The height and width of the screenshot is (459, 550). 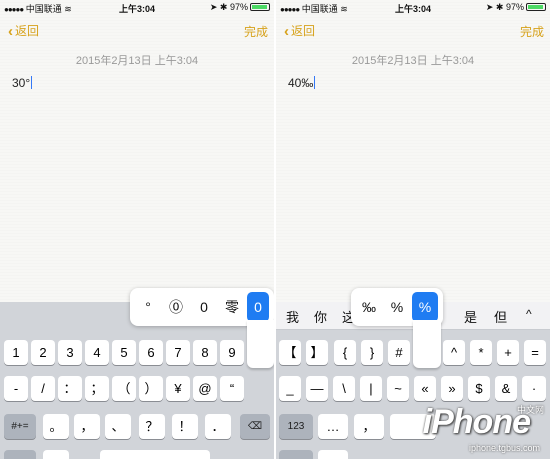 What do you see at coordinates (425, 388) in the screenshot?
I see `key-left-guillemet: «` at bounding box center [425, 388].